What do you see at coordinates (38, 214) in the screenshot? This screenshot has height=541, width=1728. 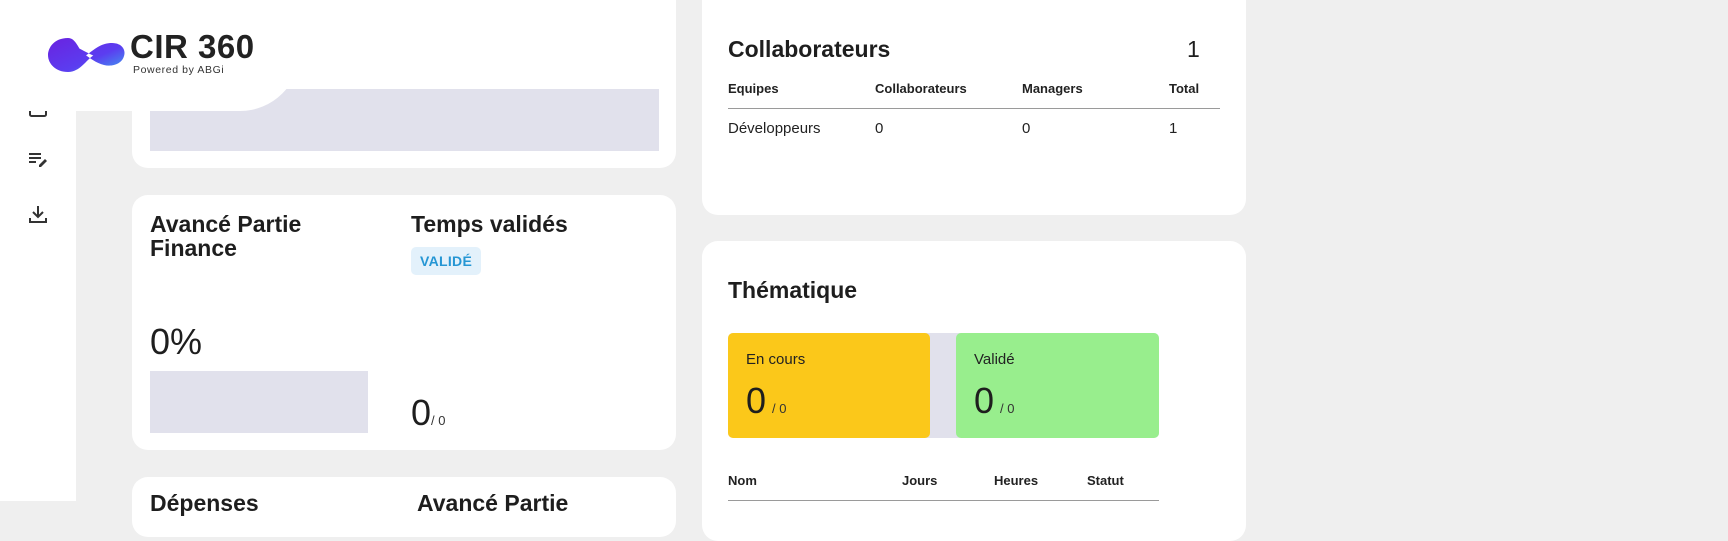 I see `download-icon` at bounding box center [38, 214].